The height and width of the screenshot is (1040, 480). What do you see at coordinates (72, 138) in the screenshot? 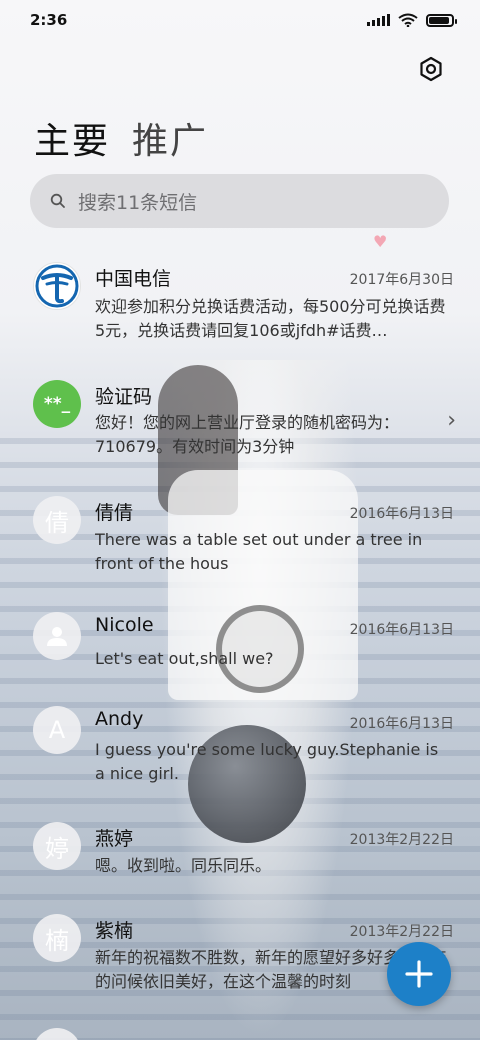
I see `tab-primary: 主要` at bounding box center [72, 138].